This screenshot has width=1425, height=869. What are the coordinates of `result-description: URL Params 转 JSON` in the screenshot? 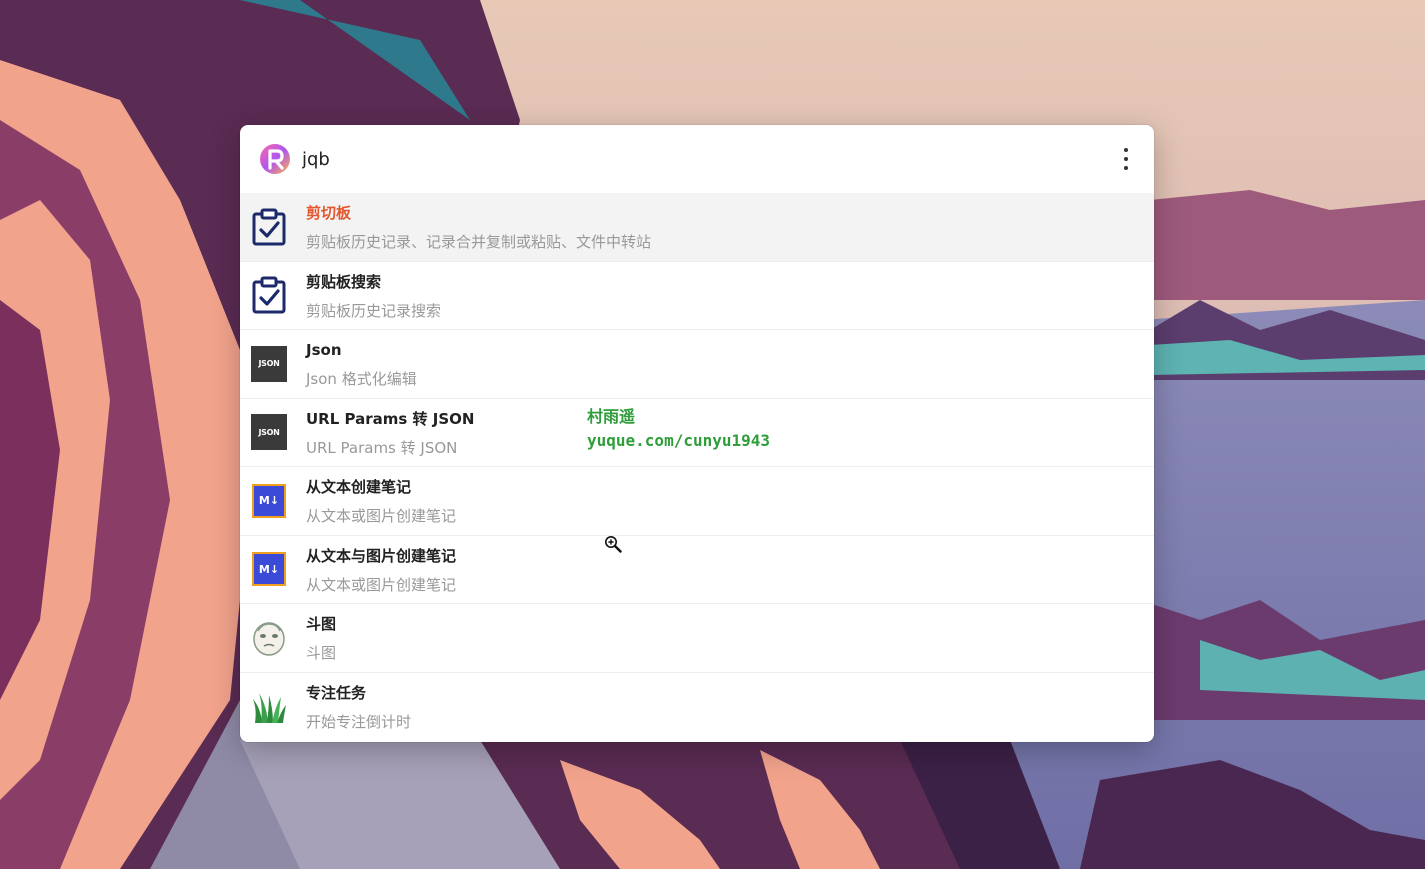 It's located at (382, 447).